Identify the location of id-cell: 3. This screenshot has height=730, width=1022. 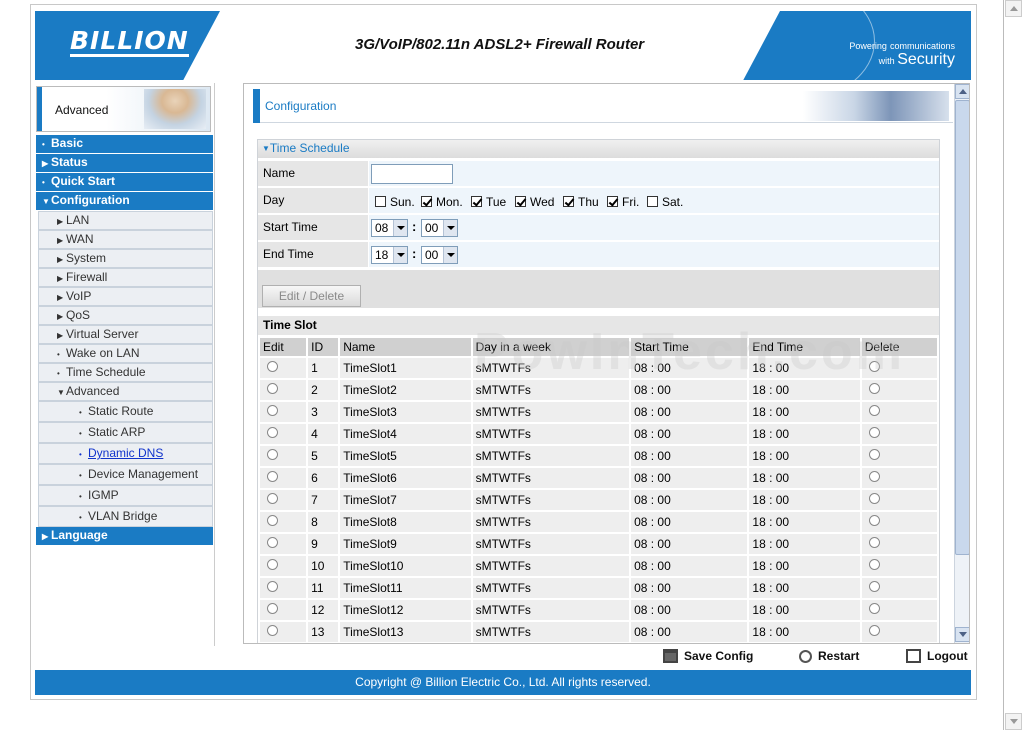
(323, 412).